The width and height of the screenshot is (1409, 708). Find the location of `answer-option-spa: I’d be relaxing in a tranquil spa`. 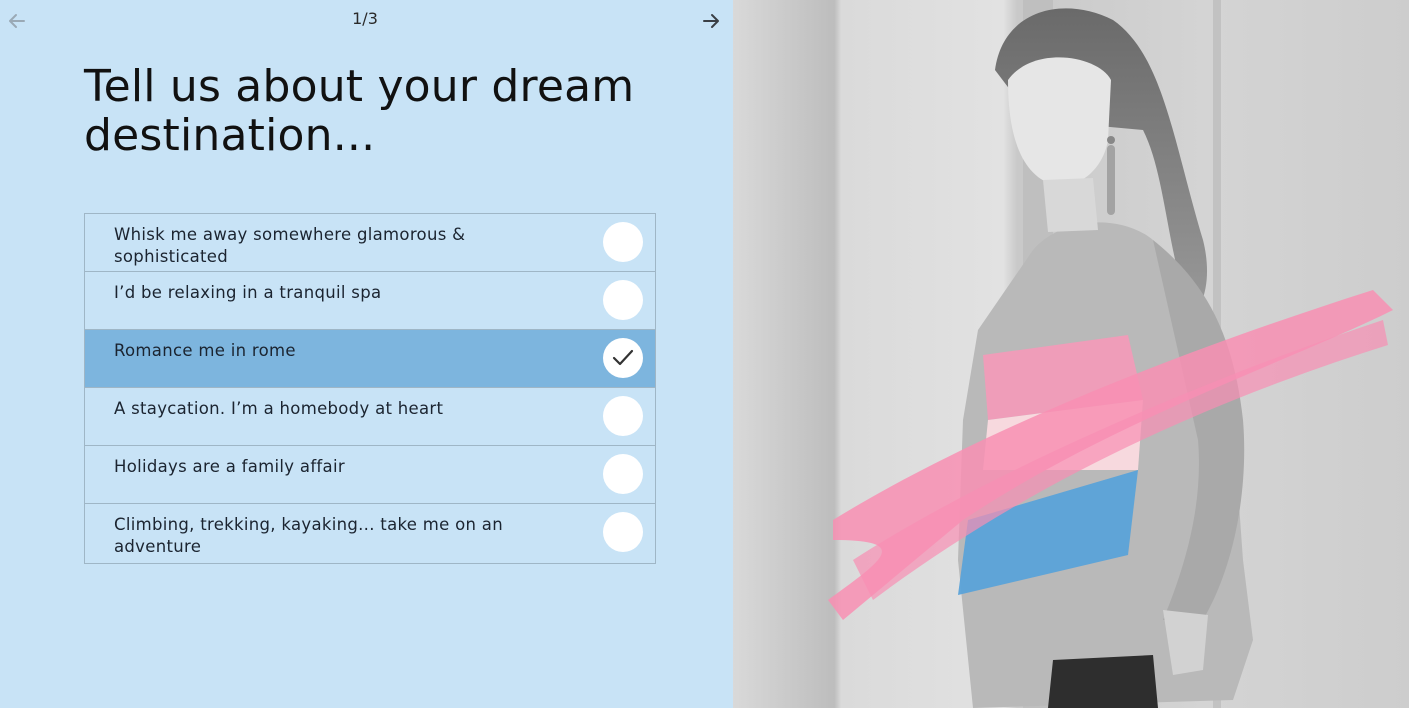

answer-option-spa: I’d be relaxing in a tranquil spa is located at coordinates (370, 301).